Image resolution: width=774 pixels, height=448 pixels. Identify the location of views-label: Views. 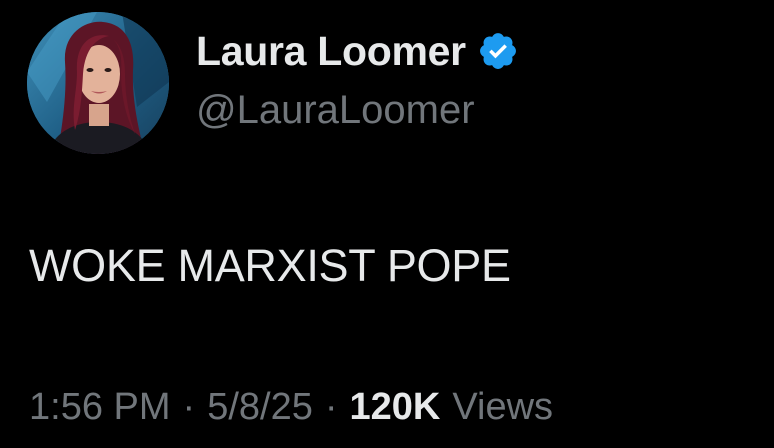
(503, 407).